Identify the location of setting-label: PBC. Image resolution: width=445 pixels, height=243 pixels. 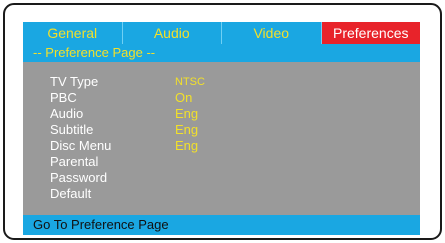
(63, 97).